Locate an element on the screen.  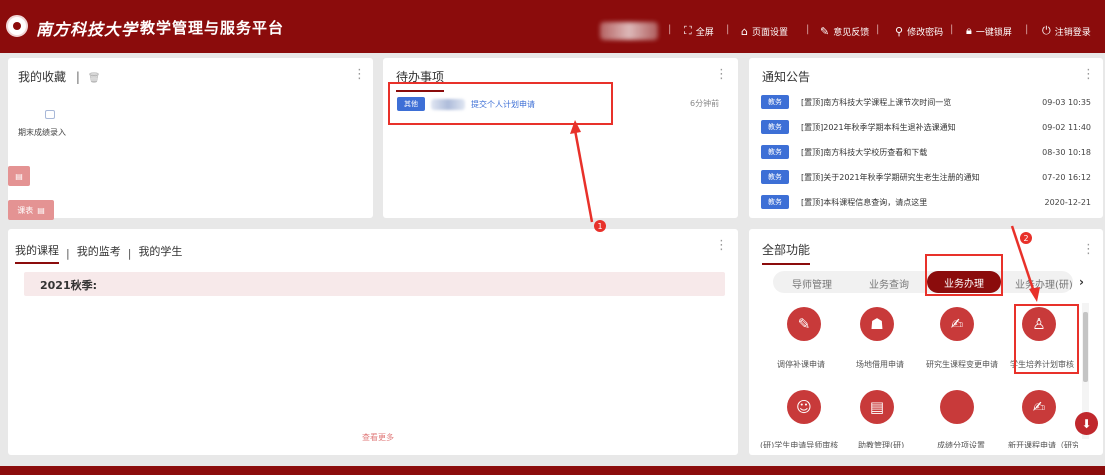
function-label: 成绩分项设置 is located at coordinates (961, 444).